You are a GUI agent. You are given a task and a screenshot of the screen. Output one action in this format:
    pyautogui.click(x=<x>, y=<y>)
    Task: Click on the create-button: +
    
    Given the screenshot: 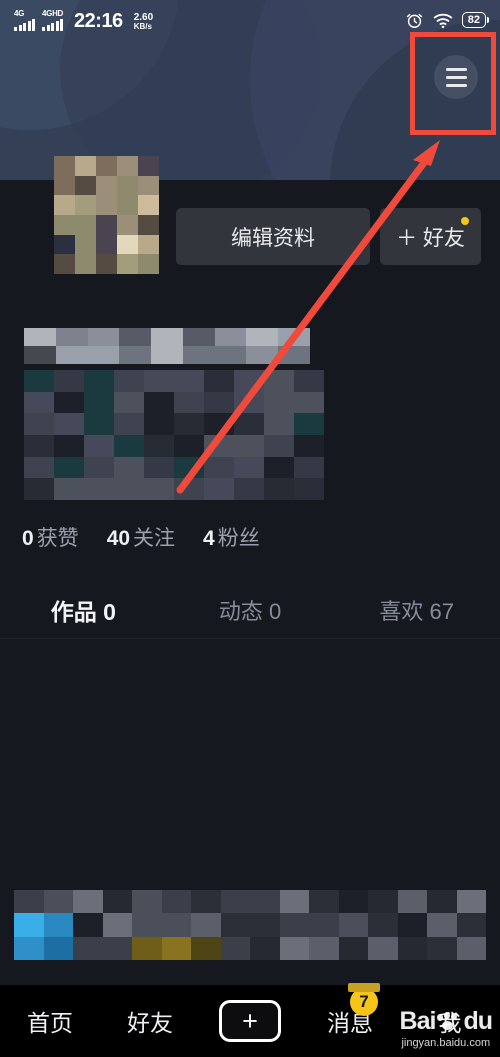 What is the action you would take?
    pyautogui.click(x=250, y=1021)
    